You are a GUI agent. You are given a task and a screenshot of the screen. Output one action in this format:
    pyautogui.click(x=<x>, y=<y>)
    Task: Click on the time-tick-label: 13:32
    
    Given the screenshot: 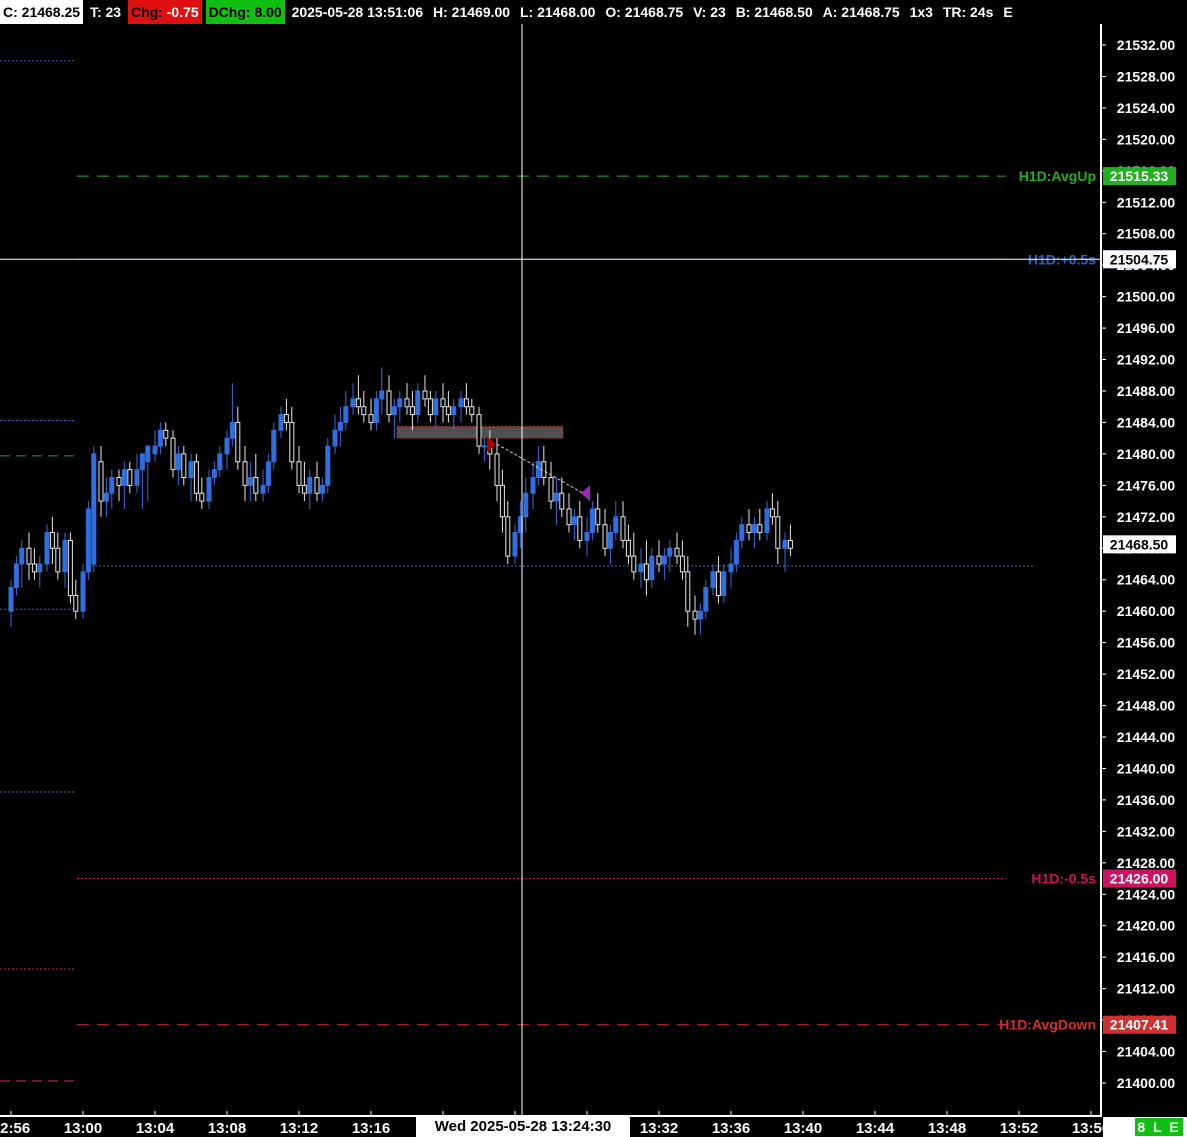 What is the action you would take?
    pyautogui.click(x=659, y=1128)
    